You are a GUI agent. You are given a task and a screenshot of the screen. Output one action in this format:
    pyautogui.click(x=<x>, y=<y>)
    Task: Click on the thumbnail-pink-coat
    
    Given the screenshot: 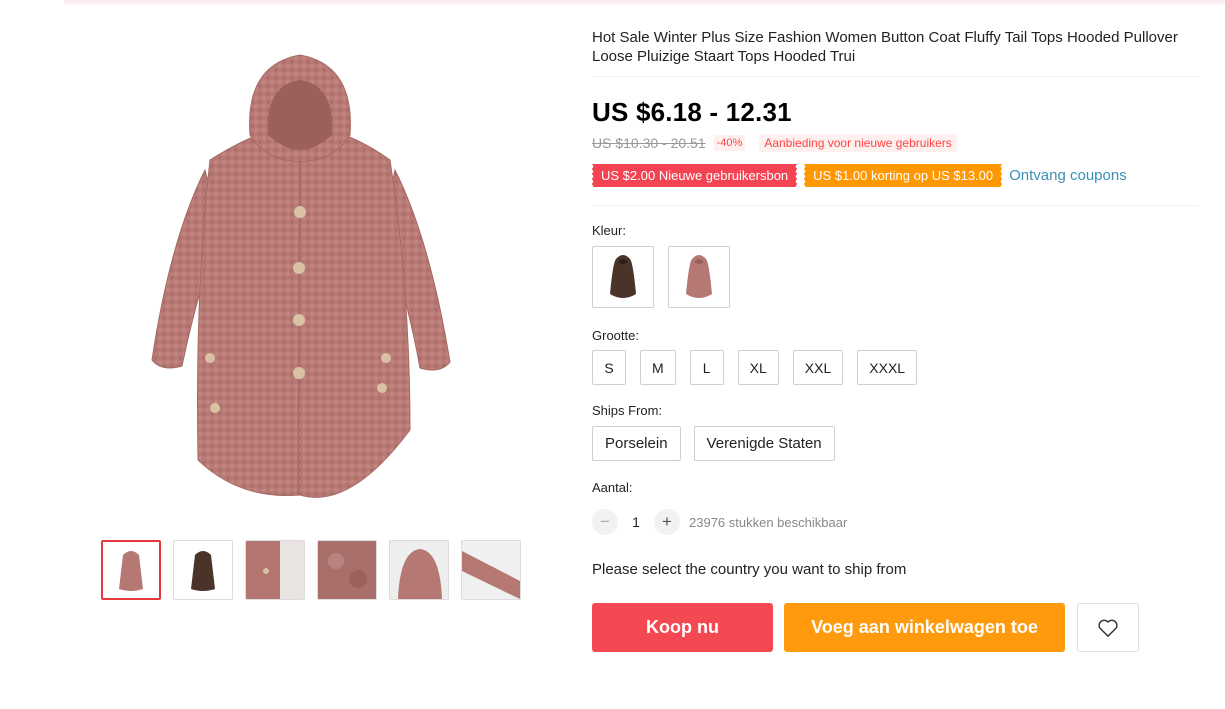 What is the action you would take?
    pyautogui.click(x=131, y=570)
    